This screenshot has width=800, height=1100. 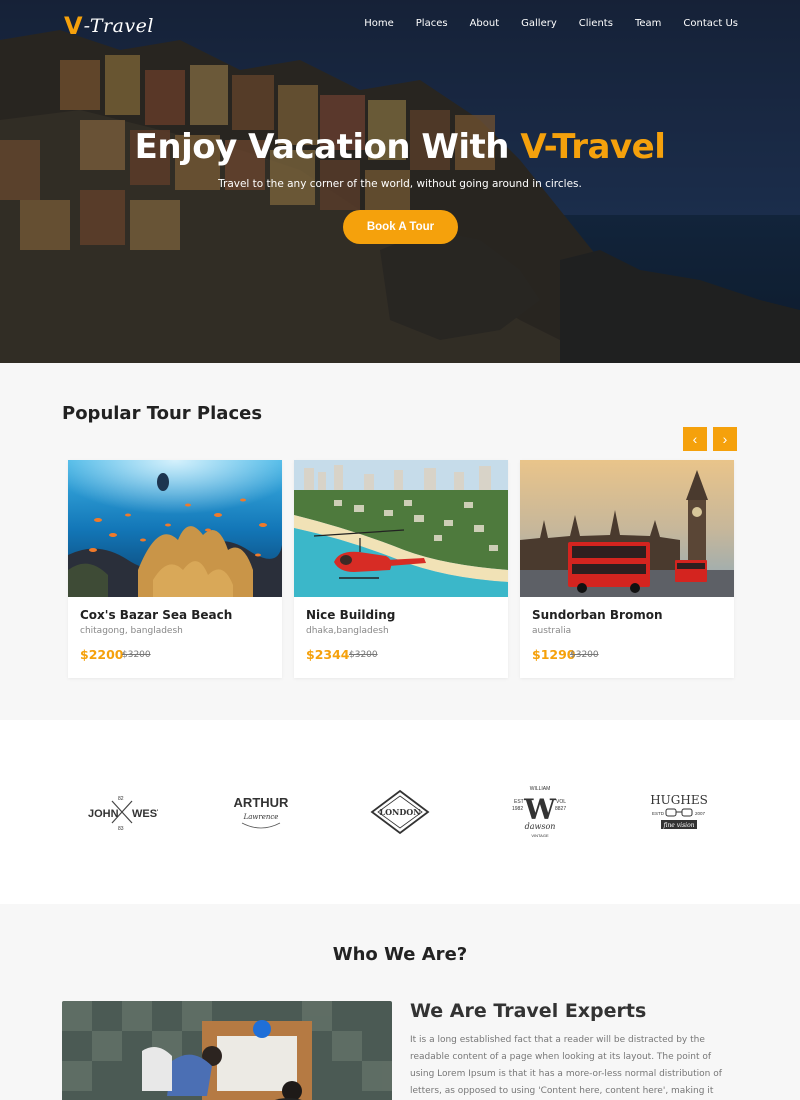 What do you see at coordinates (593, 147) in the screenshot?
I see `hero-title-accent: V-Travel` at bounding box center [593, 147].